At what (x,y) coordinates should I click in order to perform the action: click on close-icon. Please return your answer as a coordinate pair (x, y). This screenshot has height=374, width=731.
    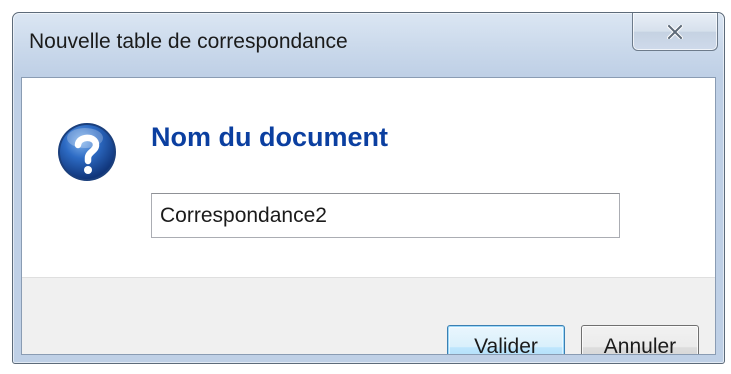
    Looking at the image, I should click on (675, 31).